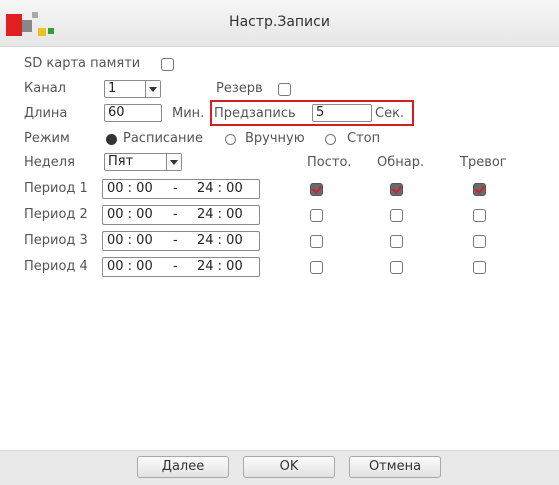 Image resolution: width=559 pixels, height=485 pixels. I want to click on period-label: Период 3, so click(56, 240).